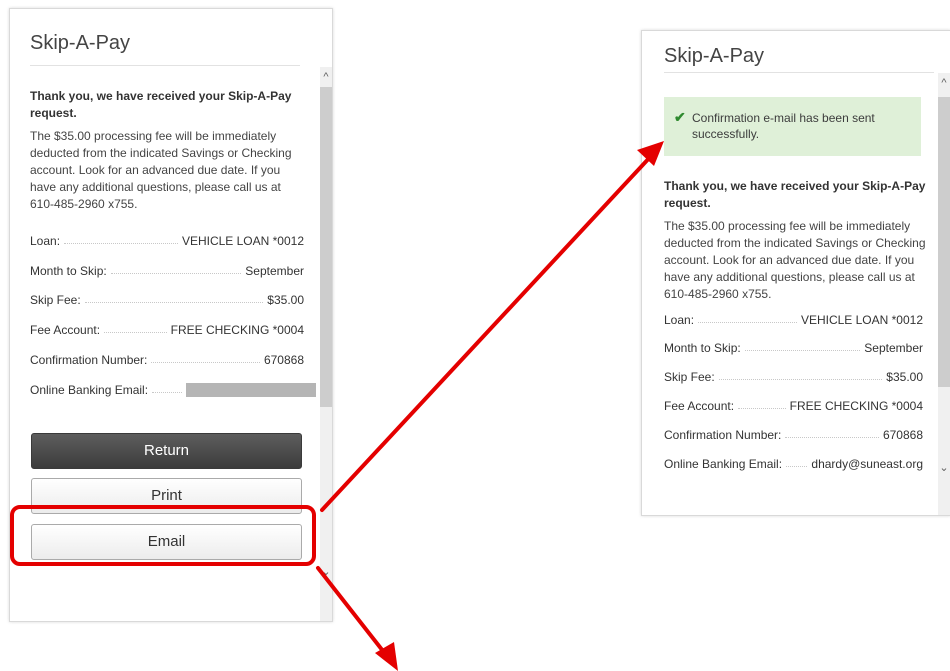  I want to click on arrow-head-up, so click(650, 153).